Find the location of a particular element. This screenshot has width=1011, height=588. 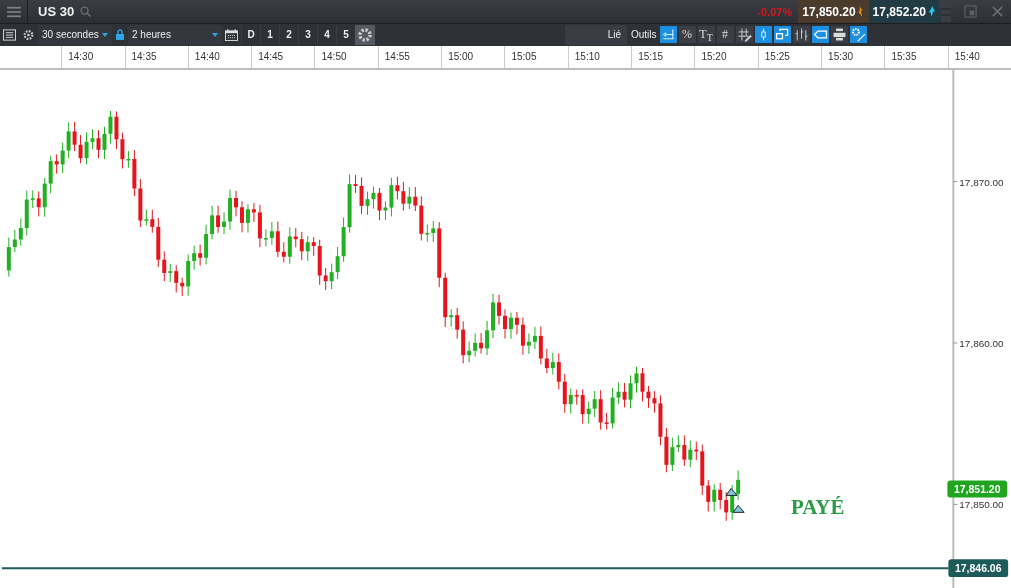

time-label: 15:10 is located at coordinates (599, 56).